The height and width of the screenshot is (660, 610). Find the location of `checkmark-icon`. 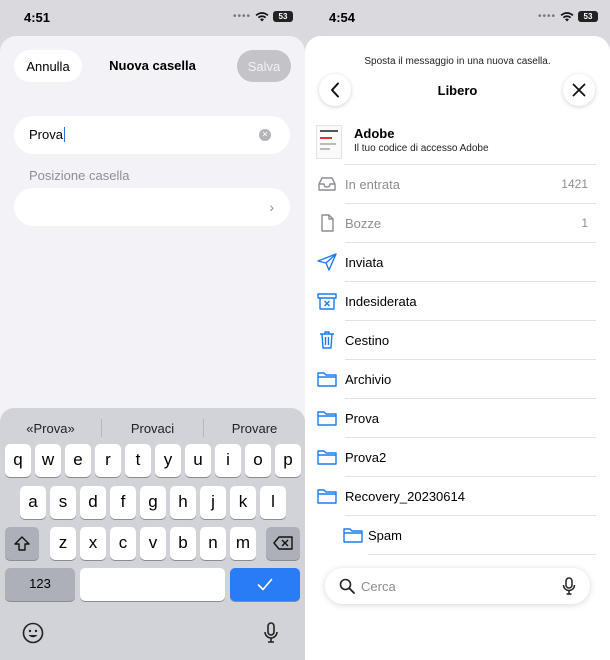

checkmark-icon is located at coordinates (265, 584).